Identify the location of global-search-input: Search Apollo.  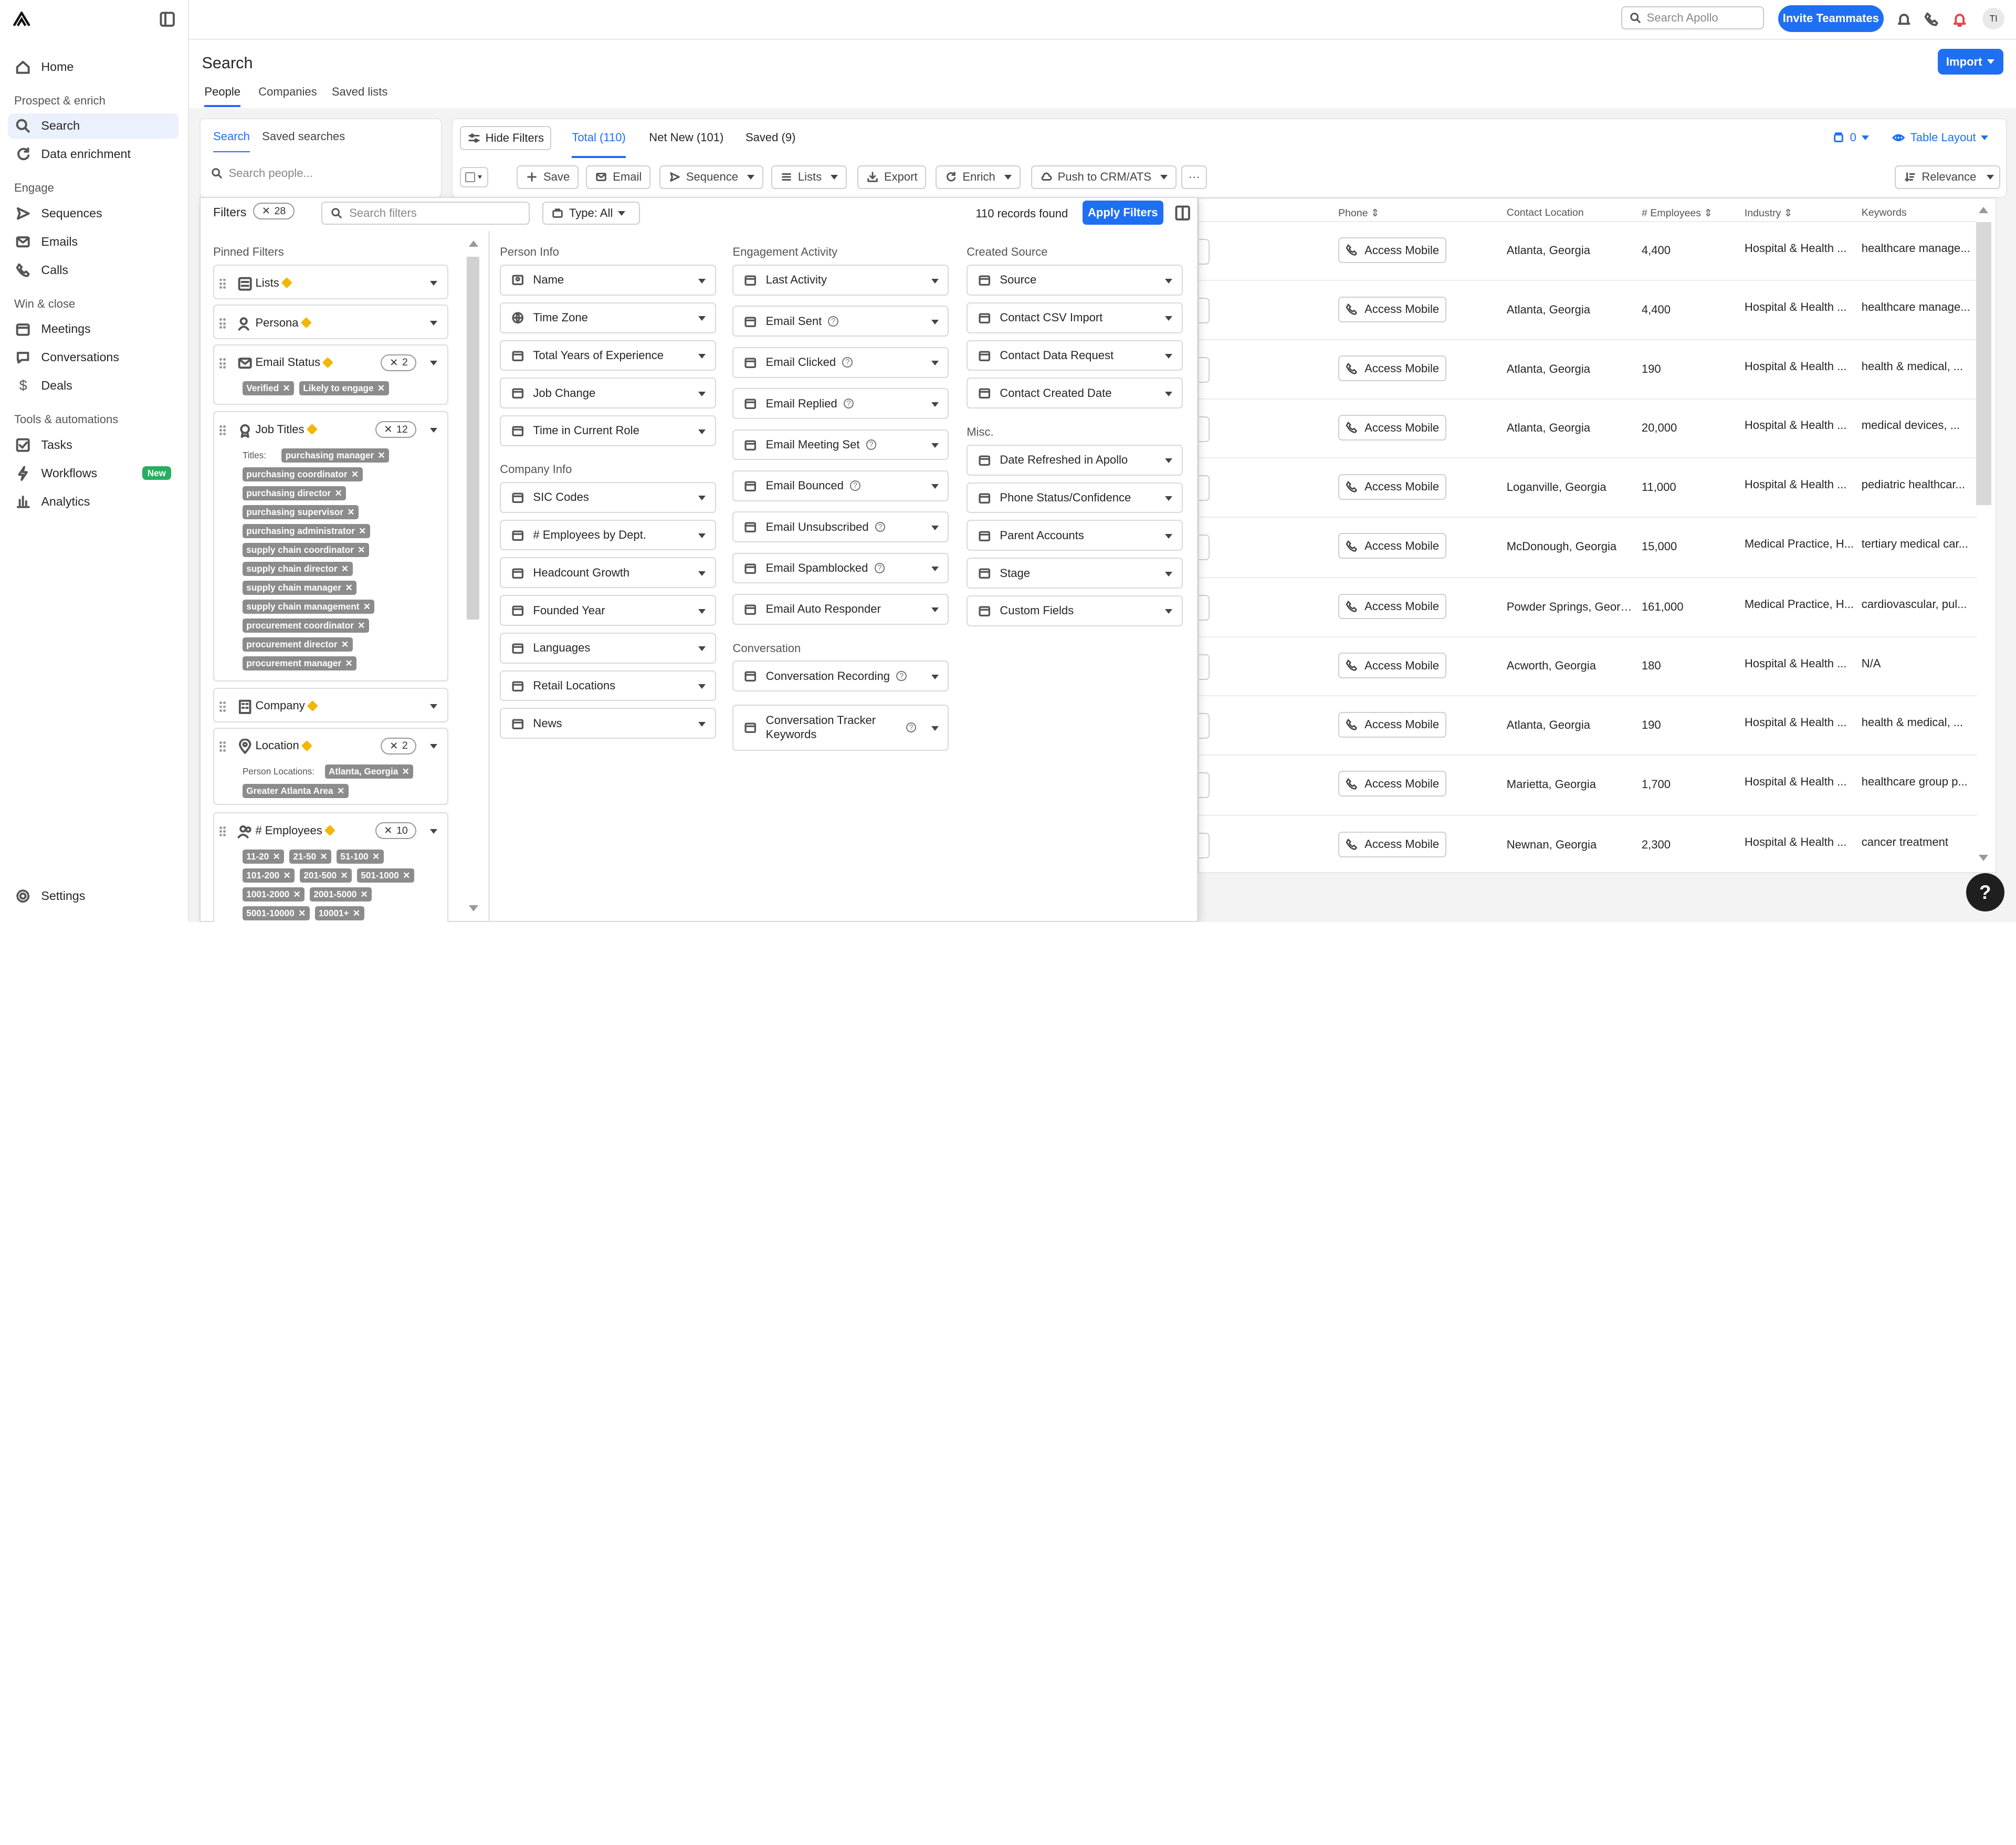
(1692, 18).